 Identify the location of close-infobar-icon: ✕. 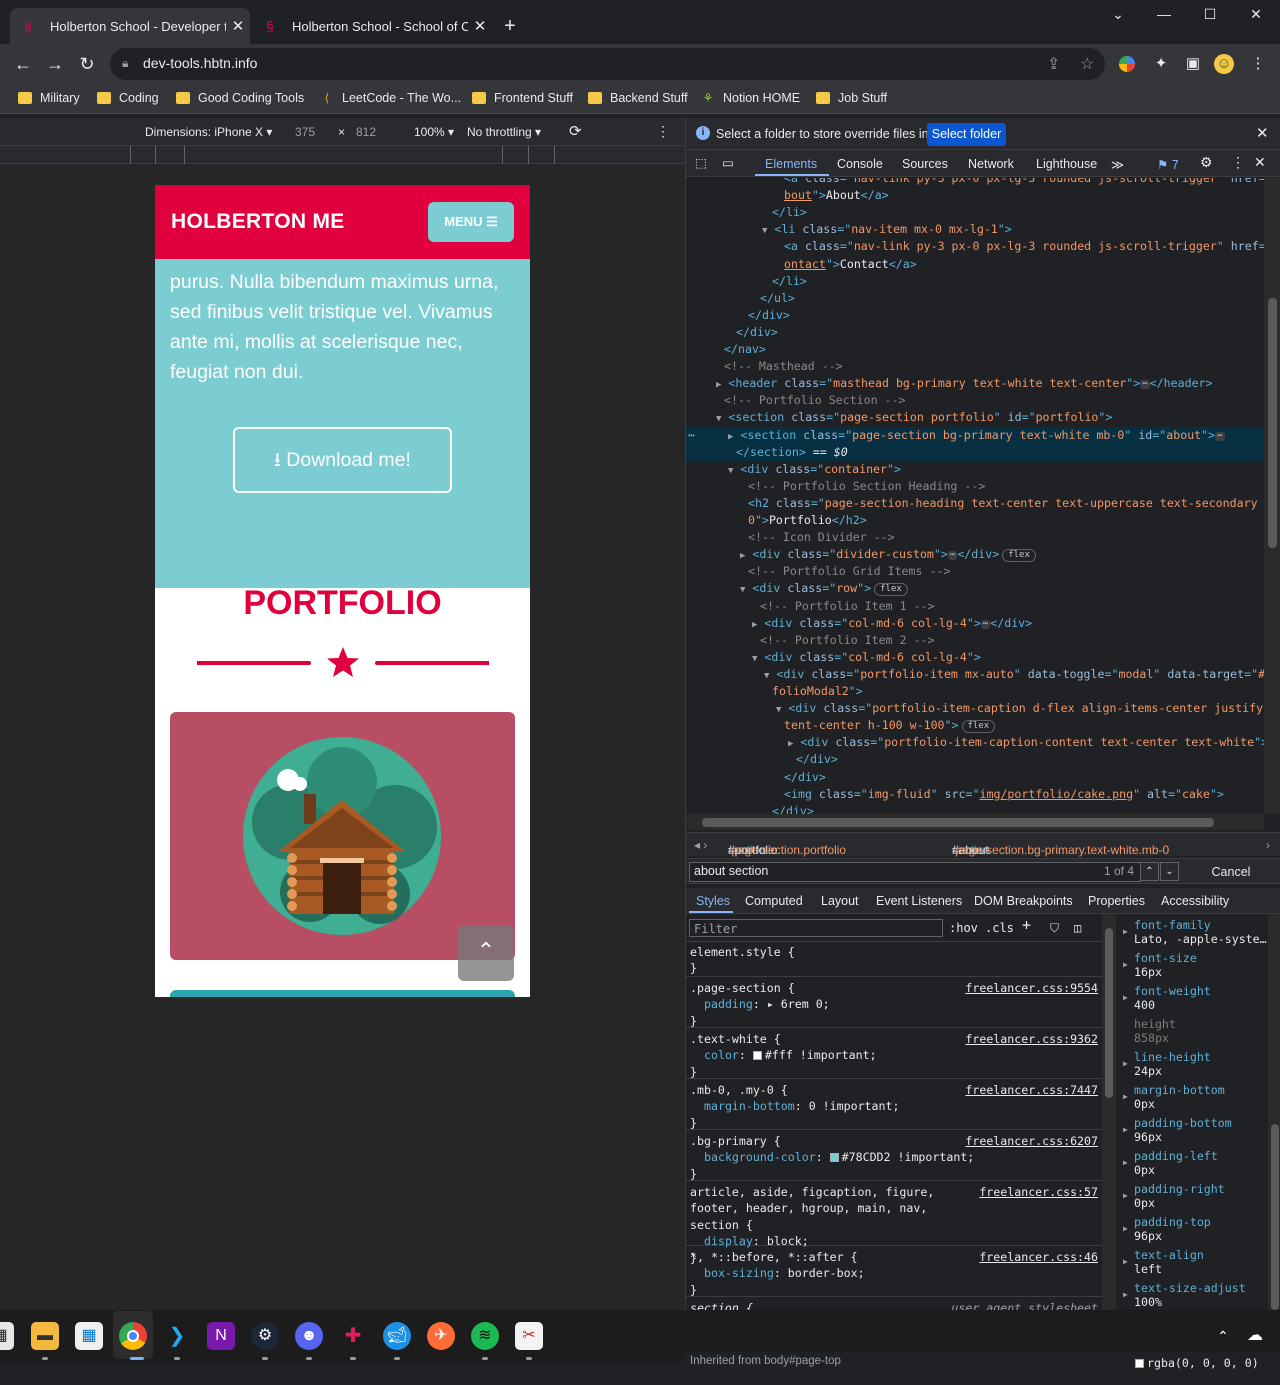
(1262, 133).